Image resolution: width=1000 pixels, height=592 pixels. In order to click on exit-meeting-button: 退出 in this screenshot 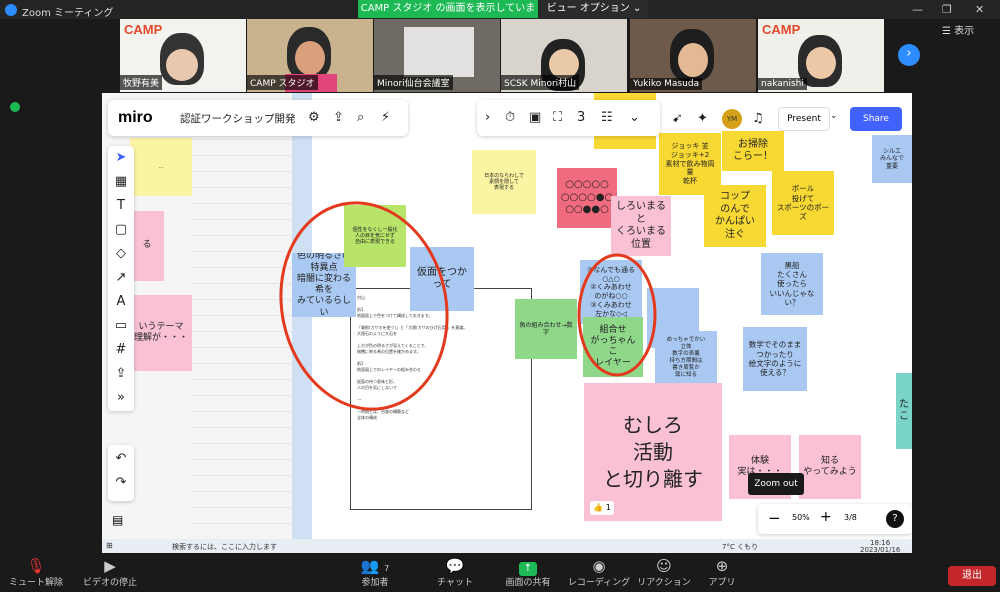, I will do `click(972, 576)`.